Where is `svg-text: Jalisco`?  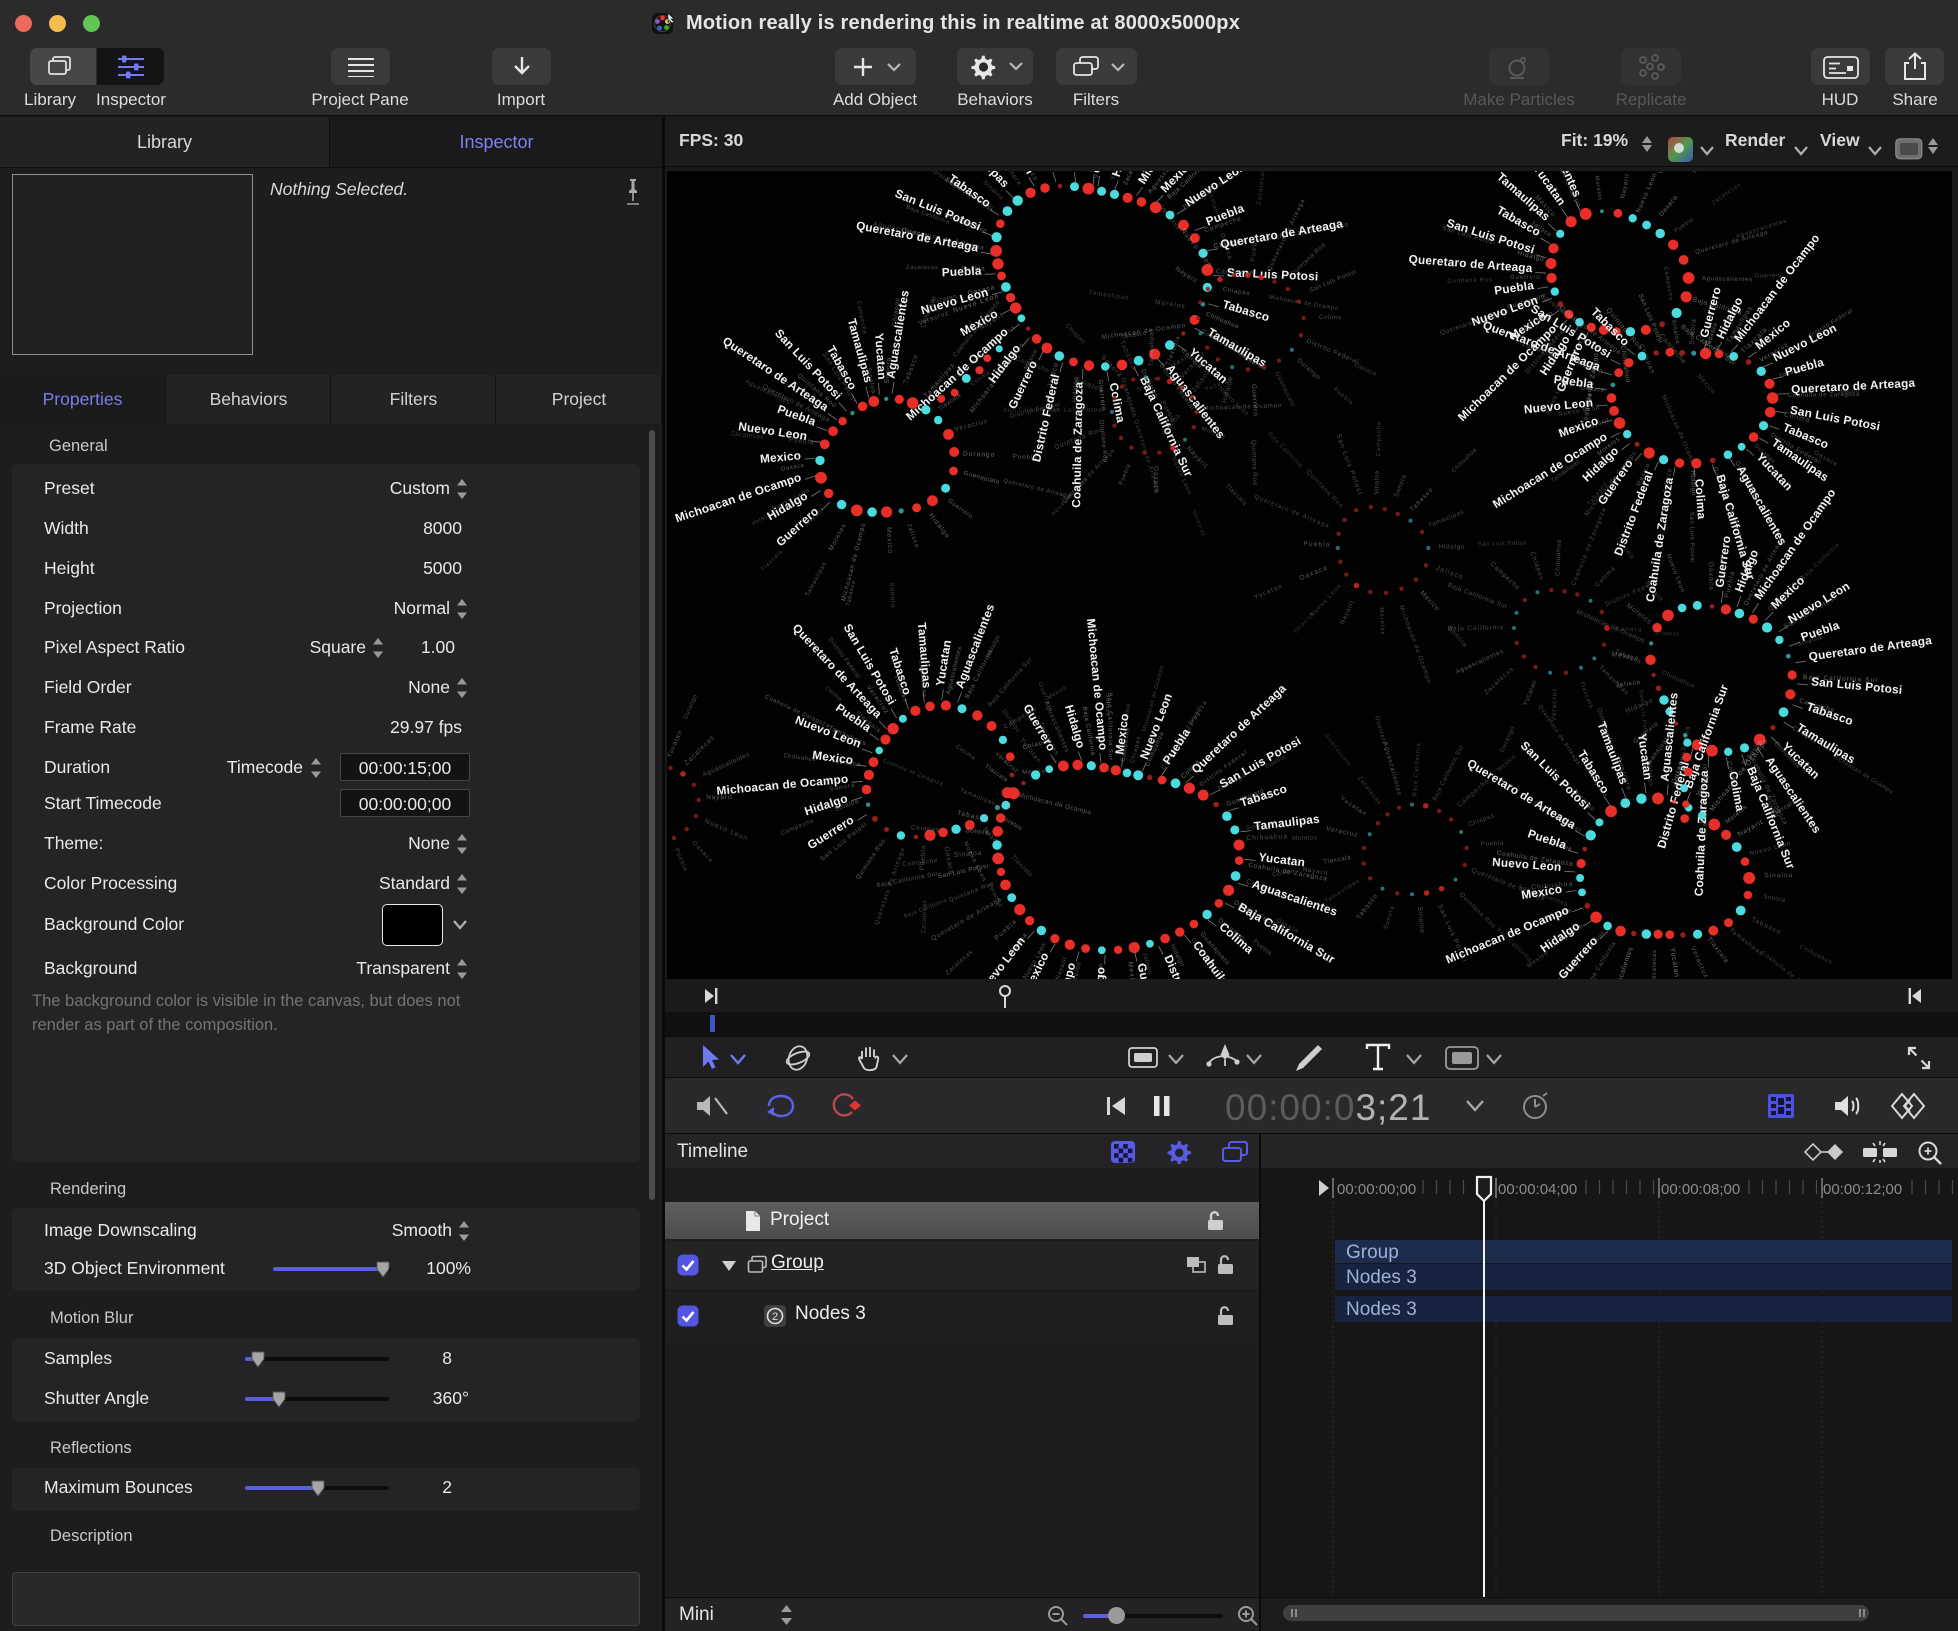
svg-text: Jalisco is located at coordinates (912, 536).